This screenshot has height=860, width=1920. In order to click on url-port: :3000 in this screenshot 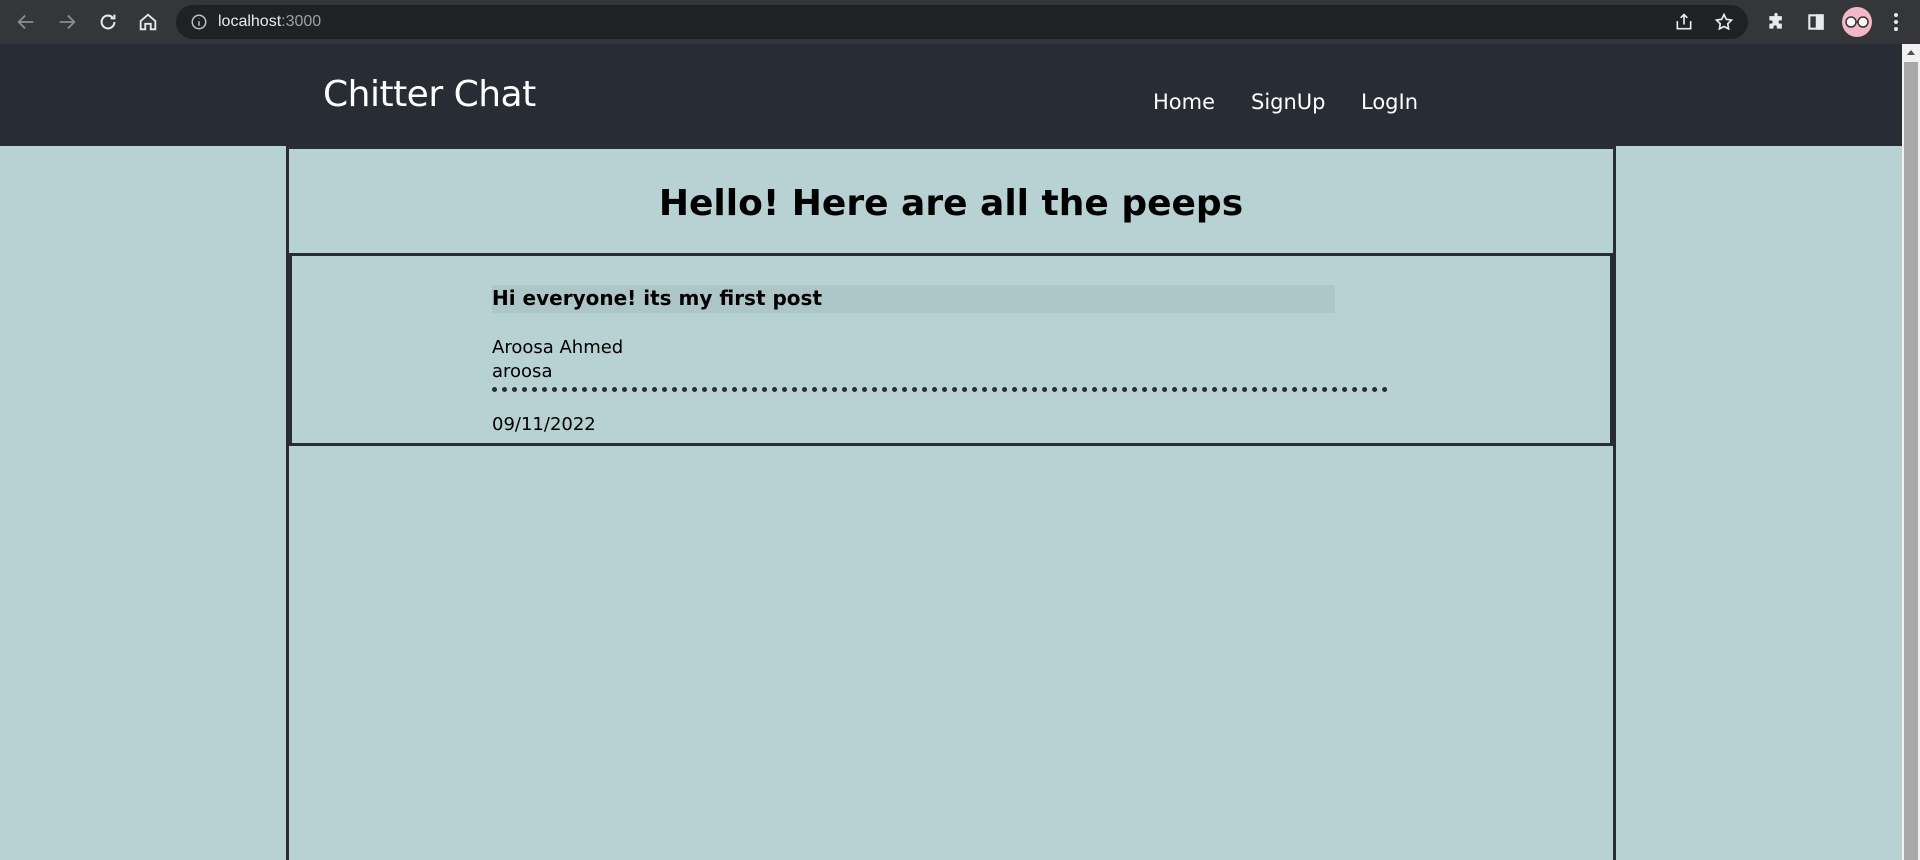, I will do `click(301, 21)`.